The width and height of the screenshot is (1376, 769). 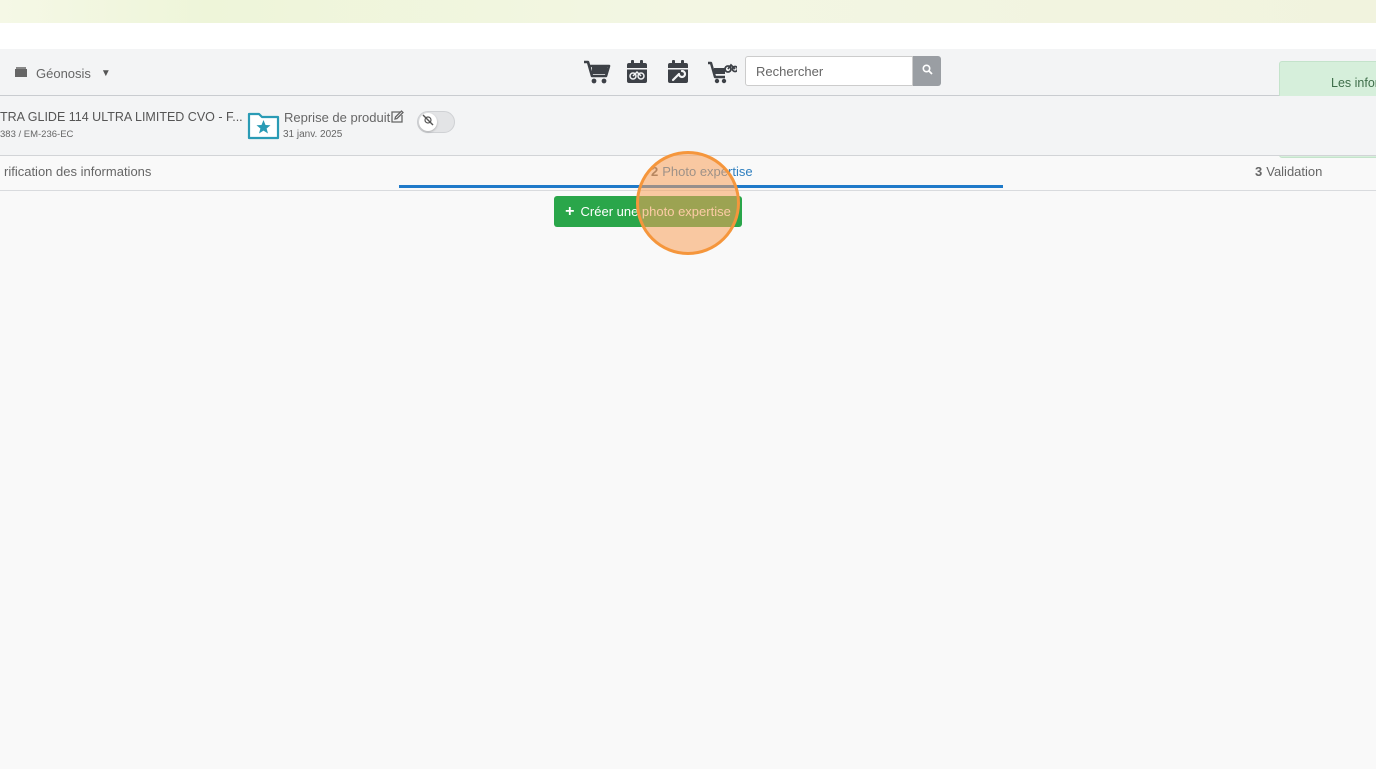 What do you see at coordinates (723, 72) in the screenshot?
I see `cart-motorbike-icon` at bounding box center [723, 72].